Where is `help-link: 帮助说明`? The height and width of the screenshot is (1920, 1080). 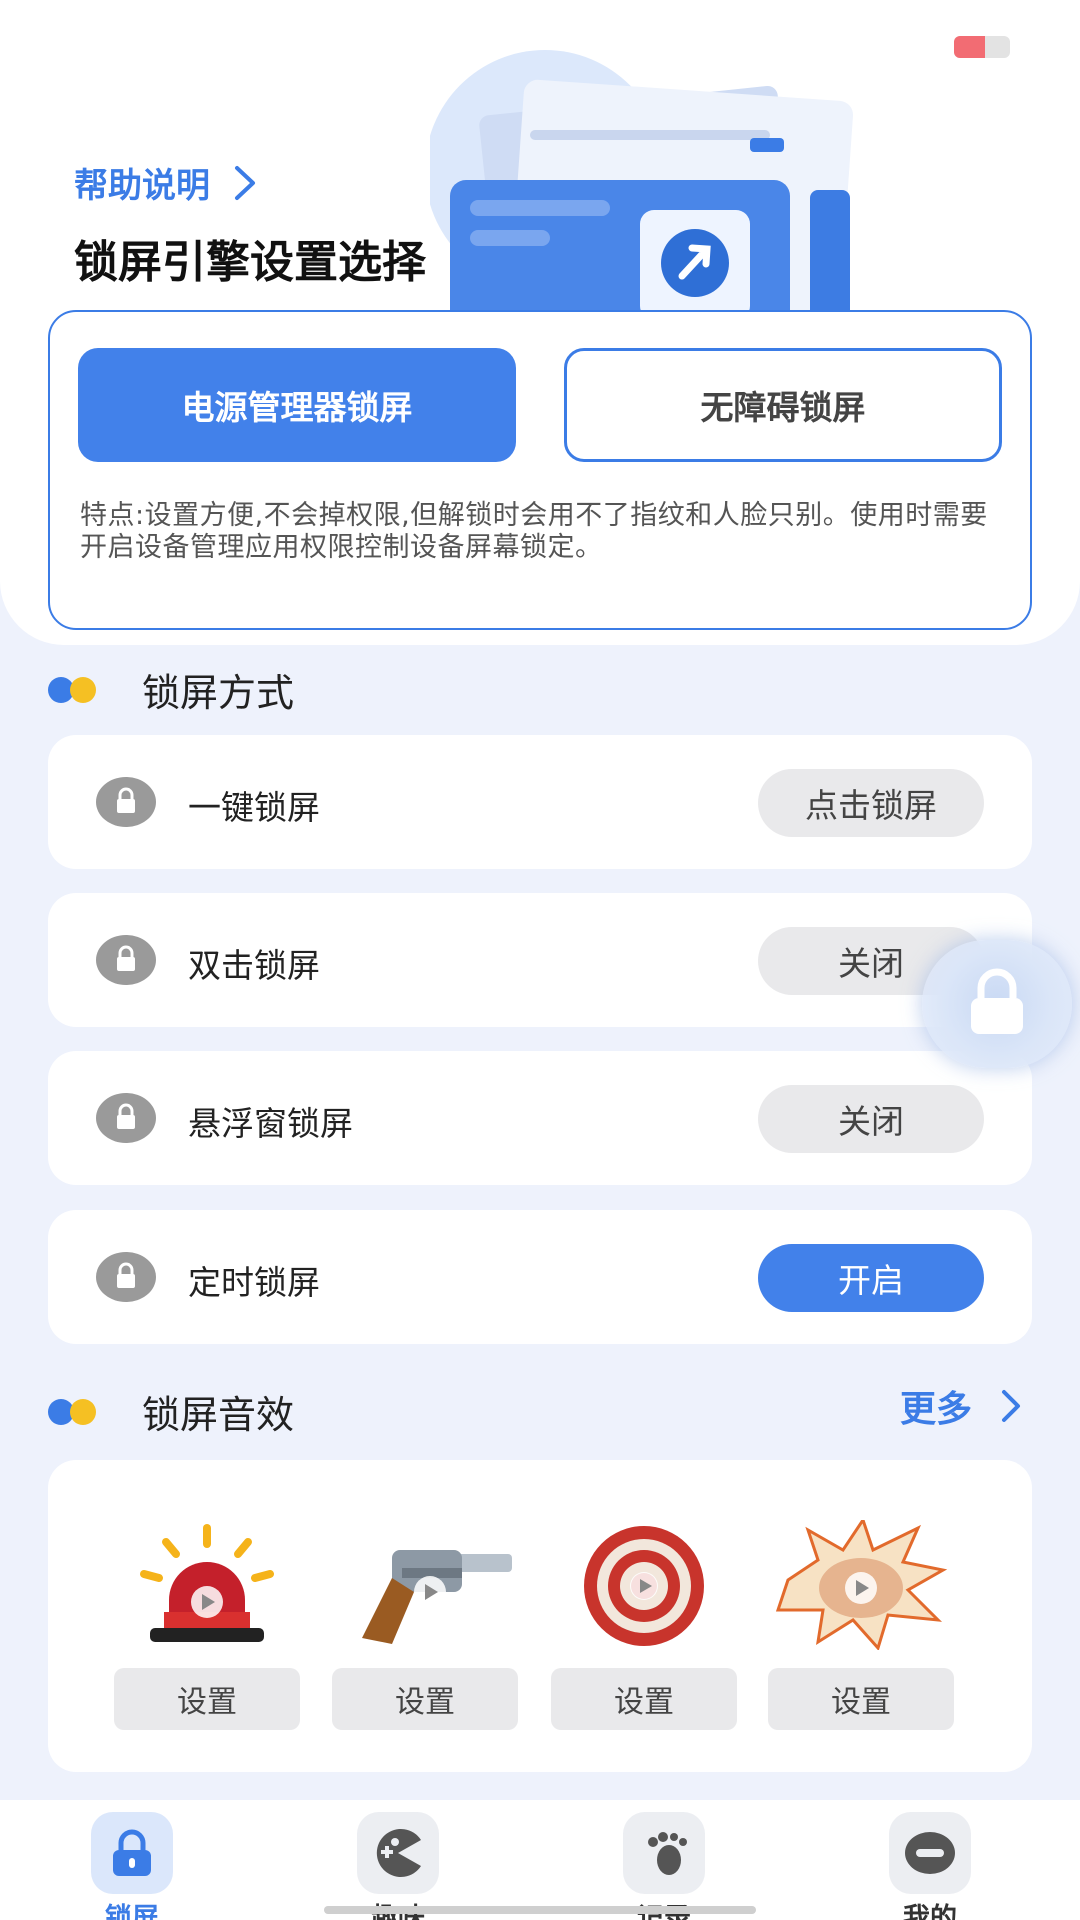
help-link: 帮助说明 is located at coordinates (166, 182).